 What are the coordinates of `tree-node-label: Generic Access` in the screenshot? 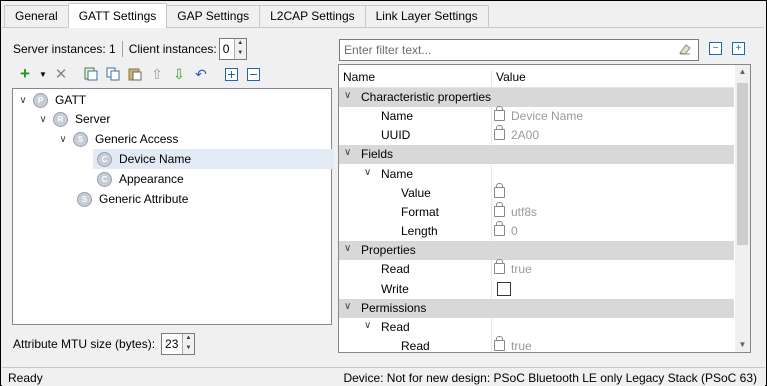 It's located at (137, 139).